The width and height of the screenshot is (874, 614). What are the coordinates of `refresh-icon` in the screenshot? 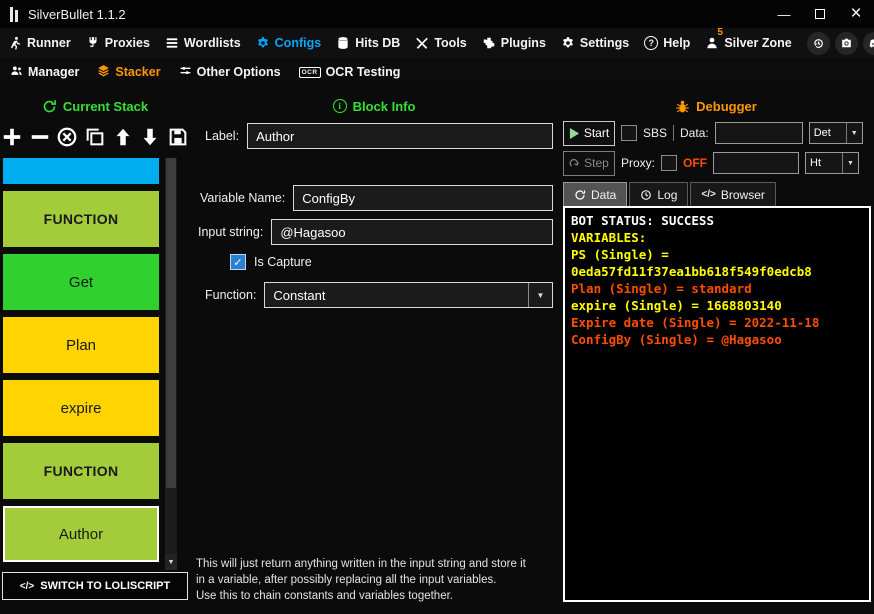 It's located at (49, 106).